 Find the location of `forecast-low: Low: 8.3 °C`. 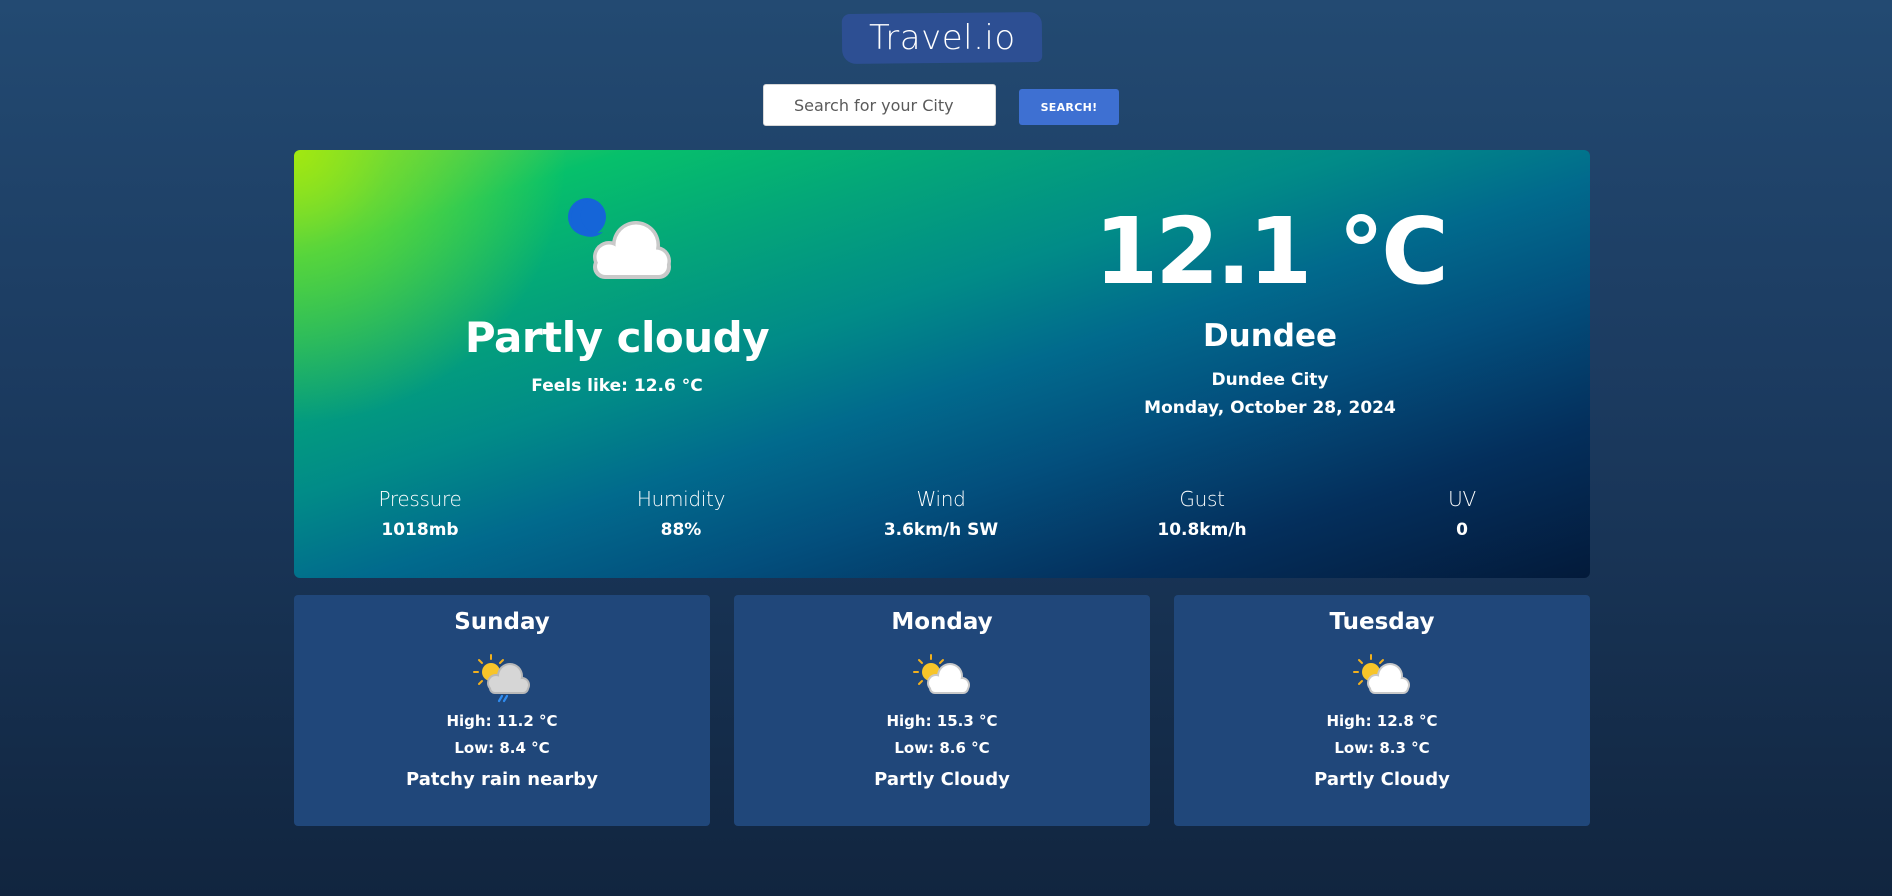

forecast-low: Low: 8.3 °C is located at coordinates (1382, 748).